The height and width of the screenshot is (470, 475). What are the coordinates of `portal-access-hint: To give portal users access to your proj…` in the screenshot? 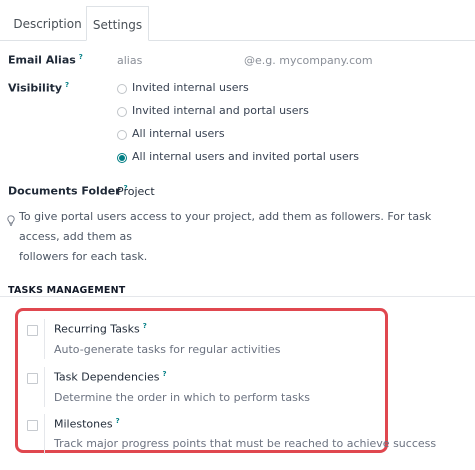 It's located at (244, 237).